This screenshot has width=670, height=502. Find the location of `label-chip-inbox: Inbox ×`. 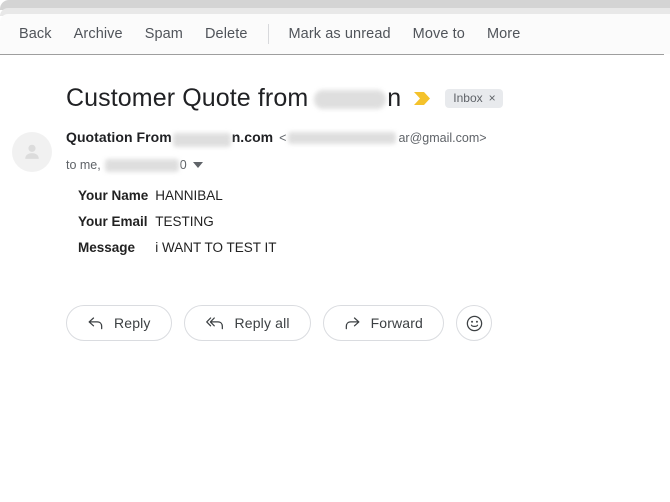

label-chip-inbox: Inbox × is located at coordinates (474, 98).